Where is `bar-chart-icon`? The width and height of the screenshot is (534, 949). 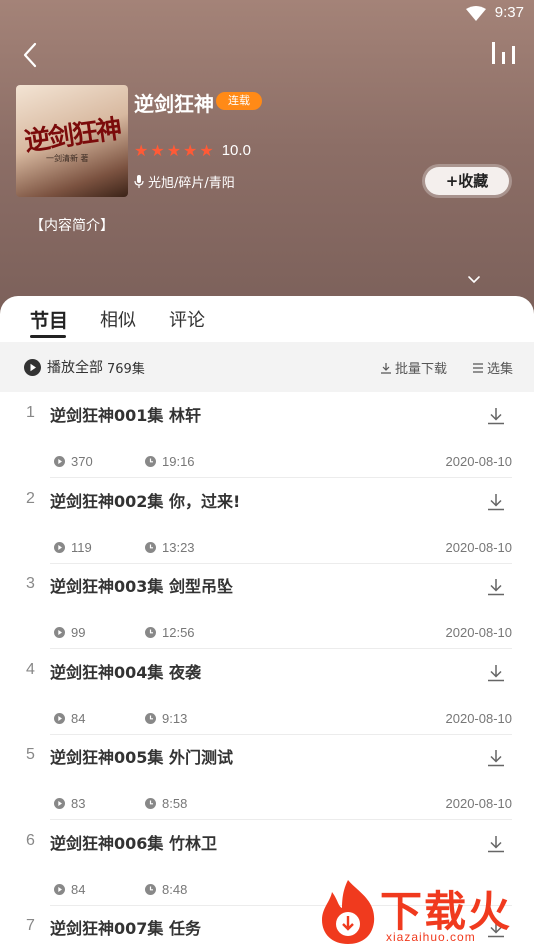 bar-chart-icon is located at coordinates (504, 54).